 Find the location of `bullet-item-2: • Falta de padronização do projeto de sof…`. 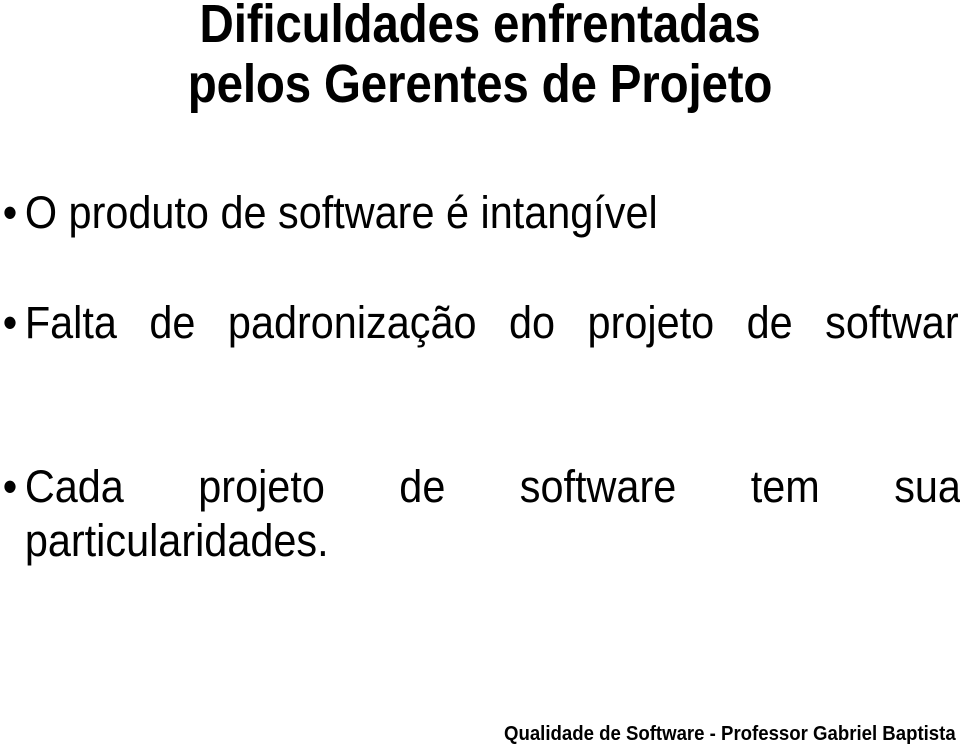

bullet-item-2: • Falta de padronização do projeto de sof… is located at coordinates (480, 350).